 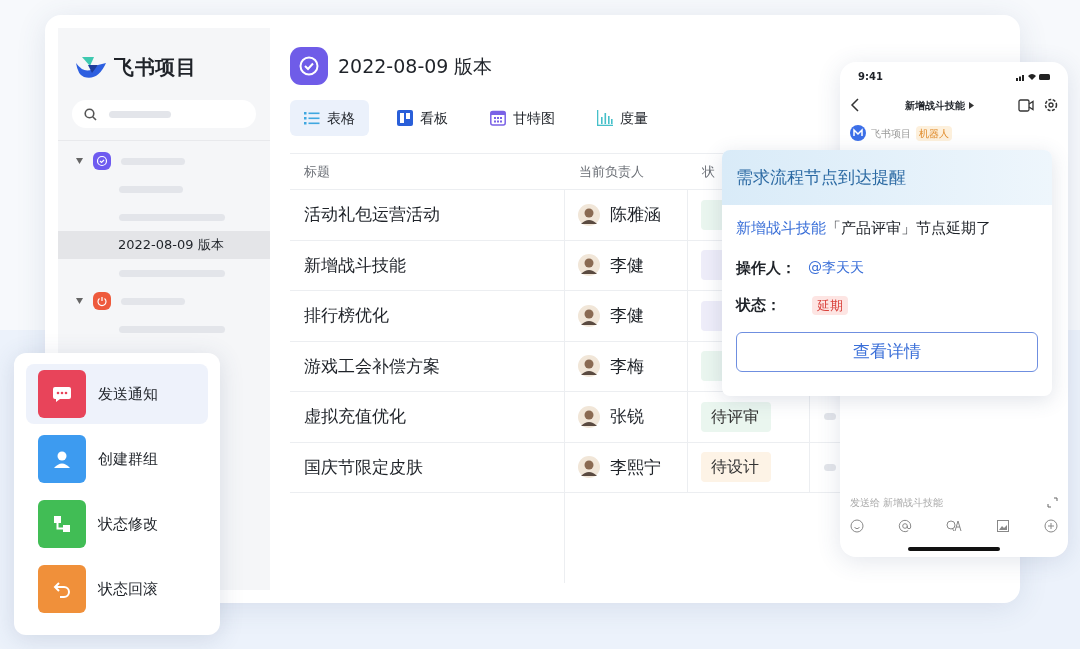 I want to click on table-cell-text: 排行榜优化, so click(x=346, y=315).